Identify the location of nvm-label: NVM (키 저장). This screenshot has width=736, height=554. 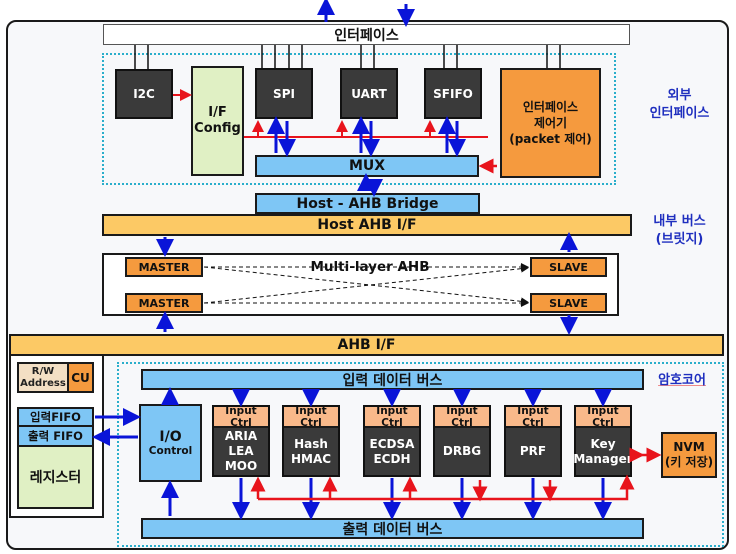
(689, 454).